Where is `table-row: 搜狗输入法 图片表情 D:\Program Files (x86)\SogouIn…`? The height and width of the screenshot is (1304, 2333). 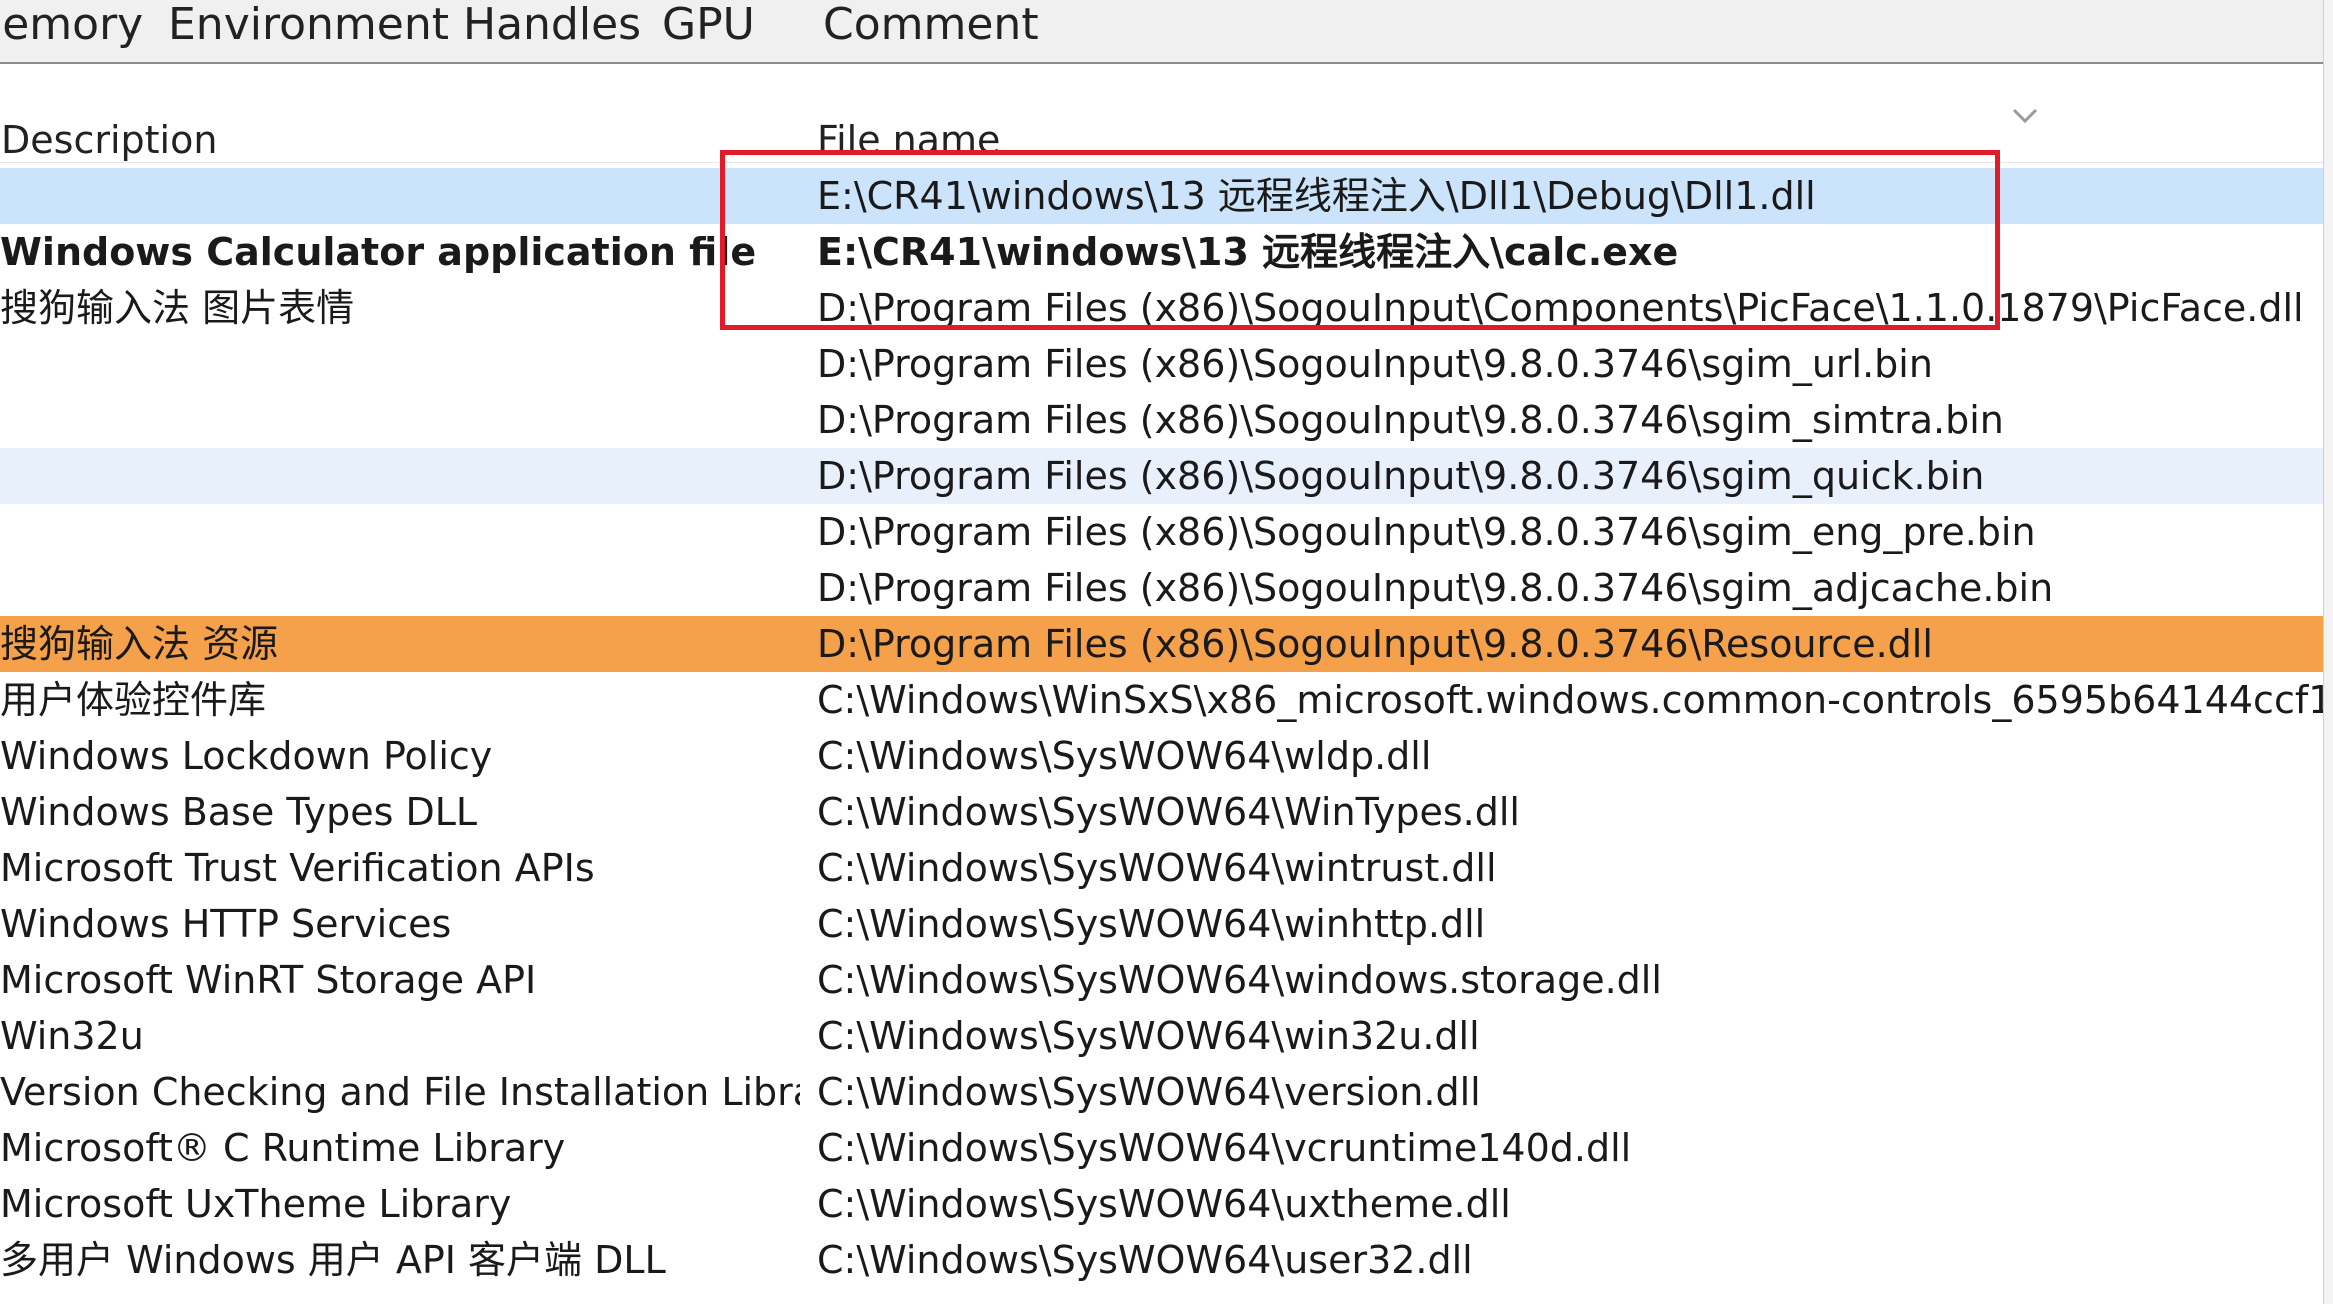 table-row: 搜狗输入法 图片表情 D:\Program Files (x86)\SogouIn… is located at coordinates (1166, 308).